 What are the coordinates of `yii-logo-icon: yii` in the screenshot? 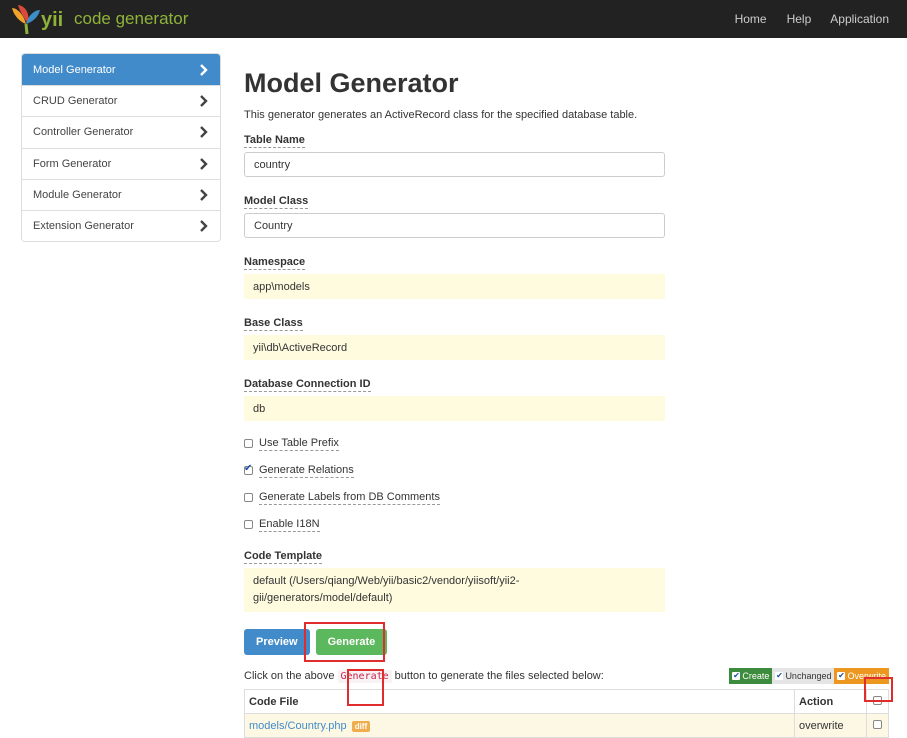 It's located at (37, 20).